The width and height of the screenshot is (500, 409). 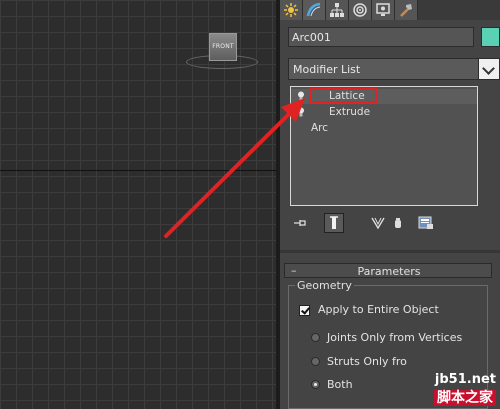 I want to click on make-unique-icon, so click(x=378, y=223).